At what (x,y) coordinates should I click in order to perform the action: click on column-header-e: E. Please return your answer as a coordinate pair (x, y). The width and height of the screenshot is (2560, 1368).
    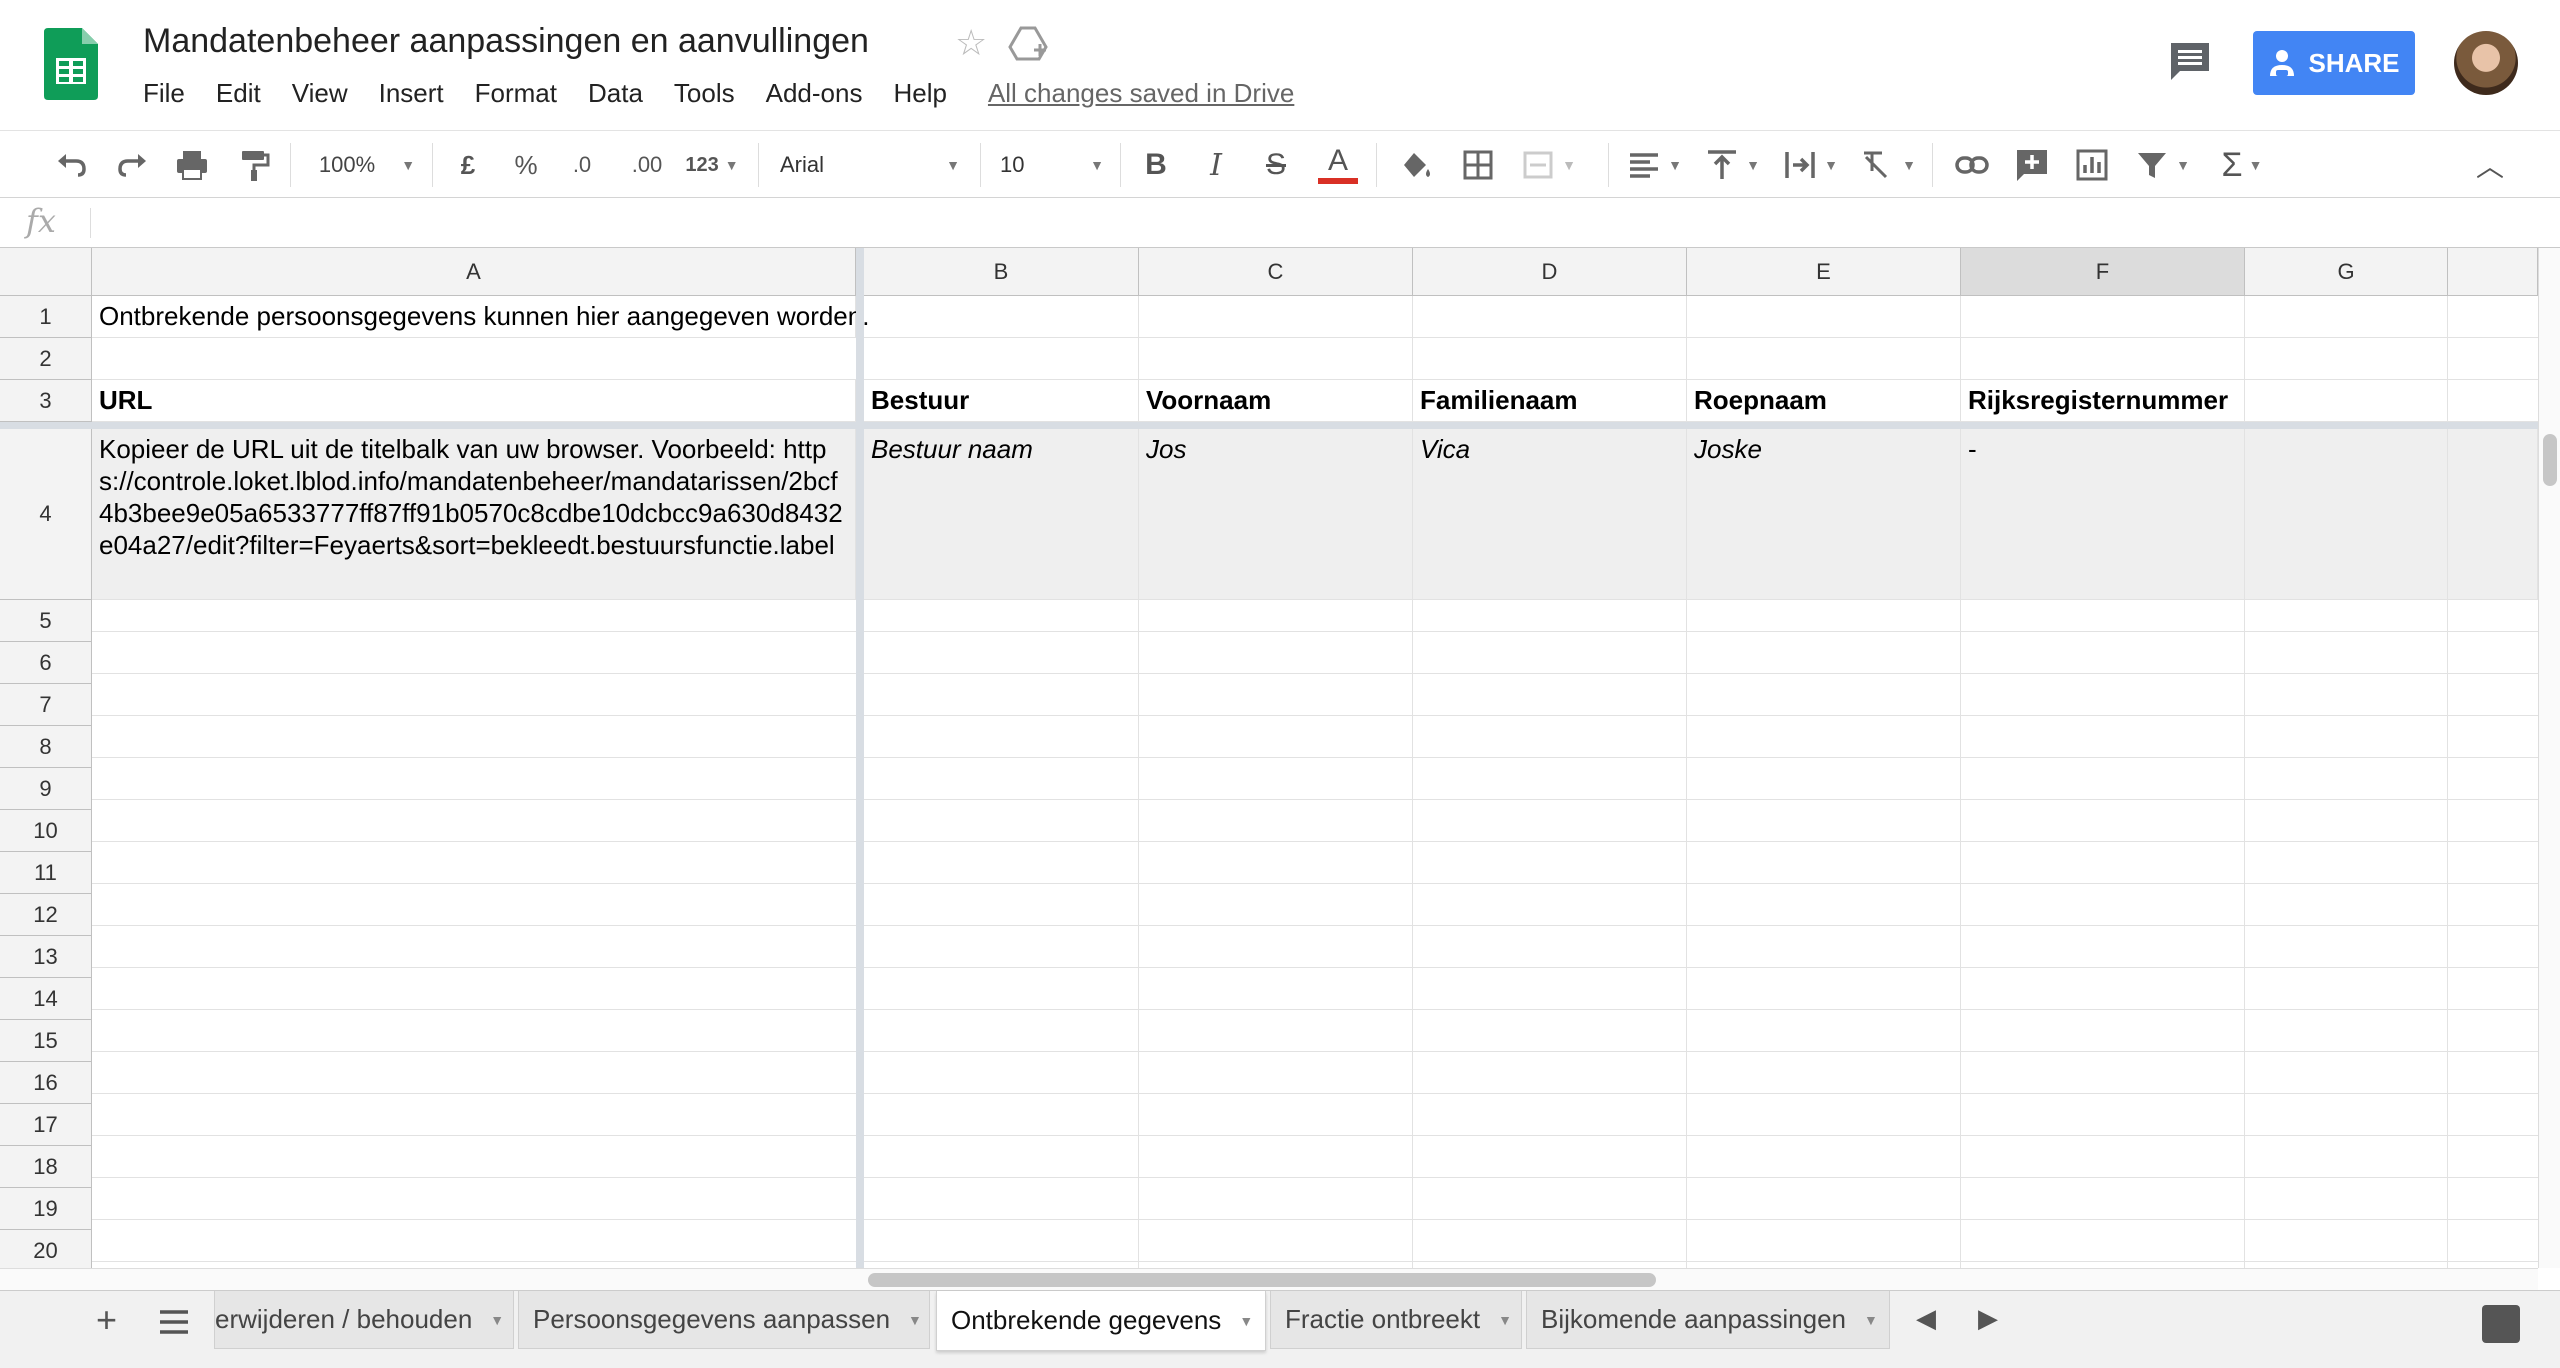
    Looking at the image, I should click on (1824, 272).